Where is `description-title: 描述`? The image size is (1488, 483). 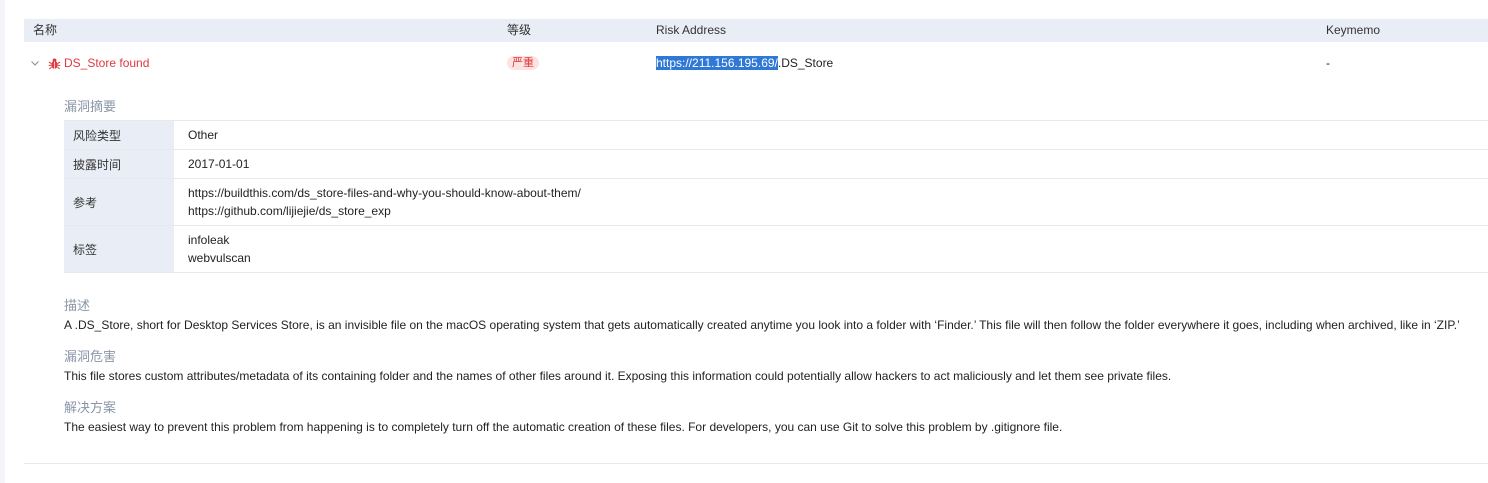
description-title: 描述 is located at coordinates (77, 305).